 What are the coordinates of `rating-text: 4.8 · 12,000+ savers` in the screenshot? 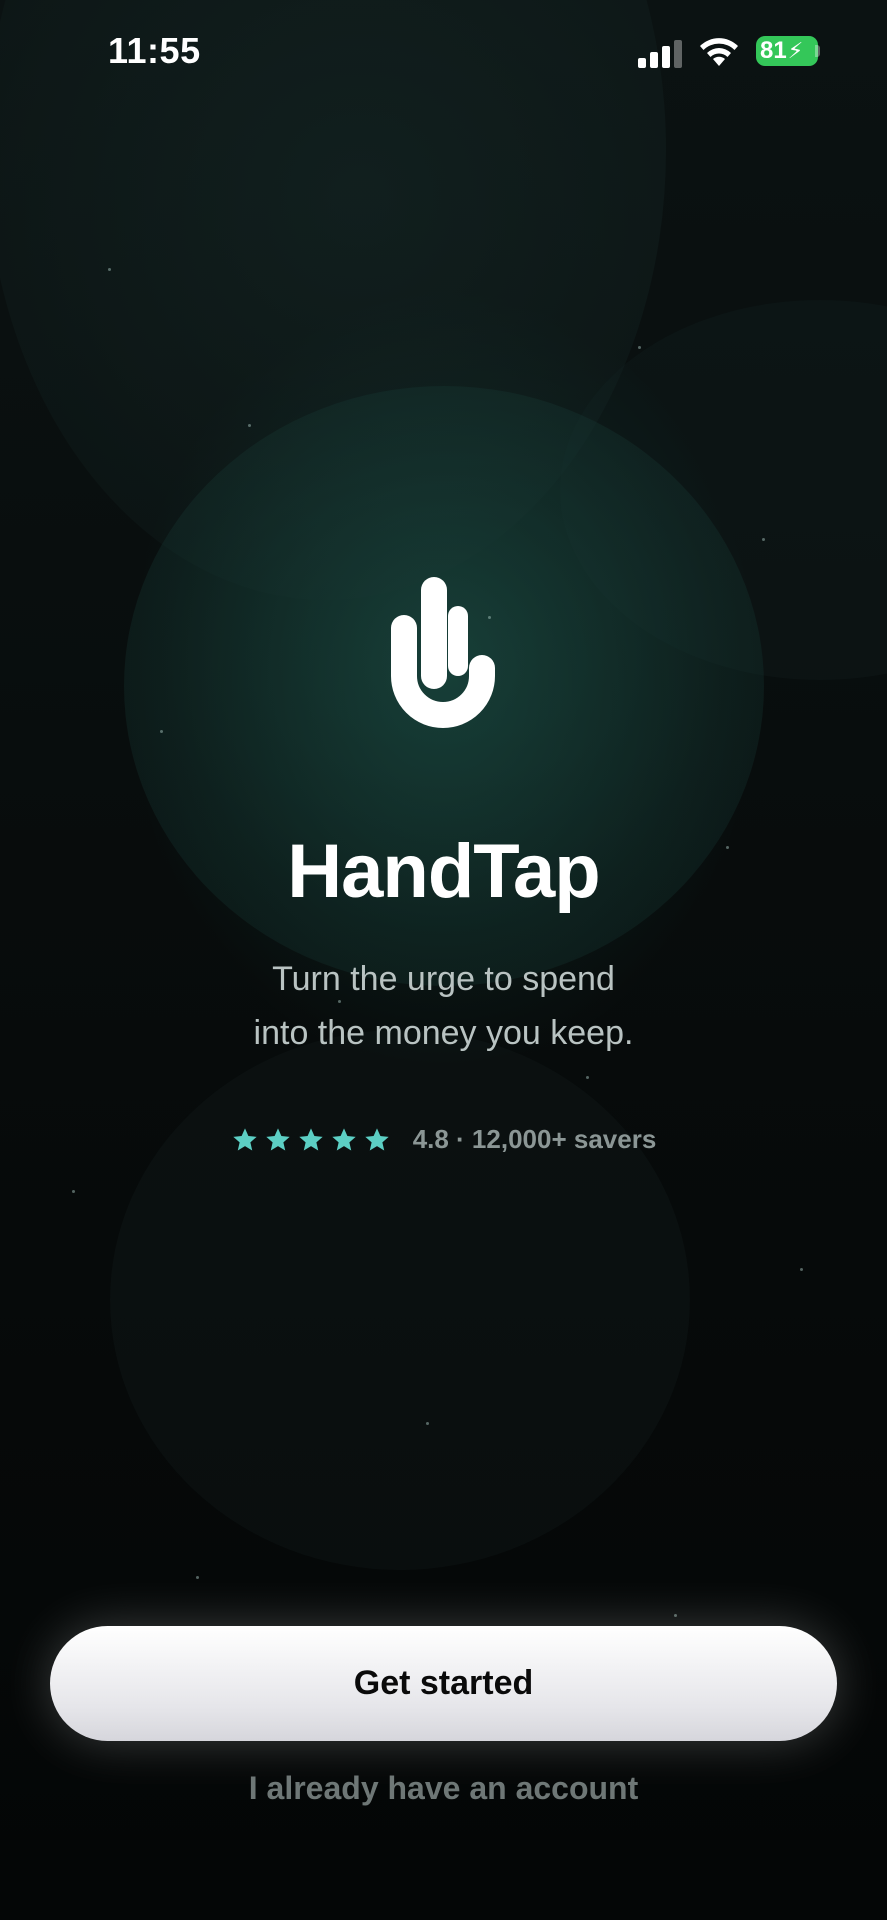 It's located at (534, 1139).